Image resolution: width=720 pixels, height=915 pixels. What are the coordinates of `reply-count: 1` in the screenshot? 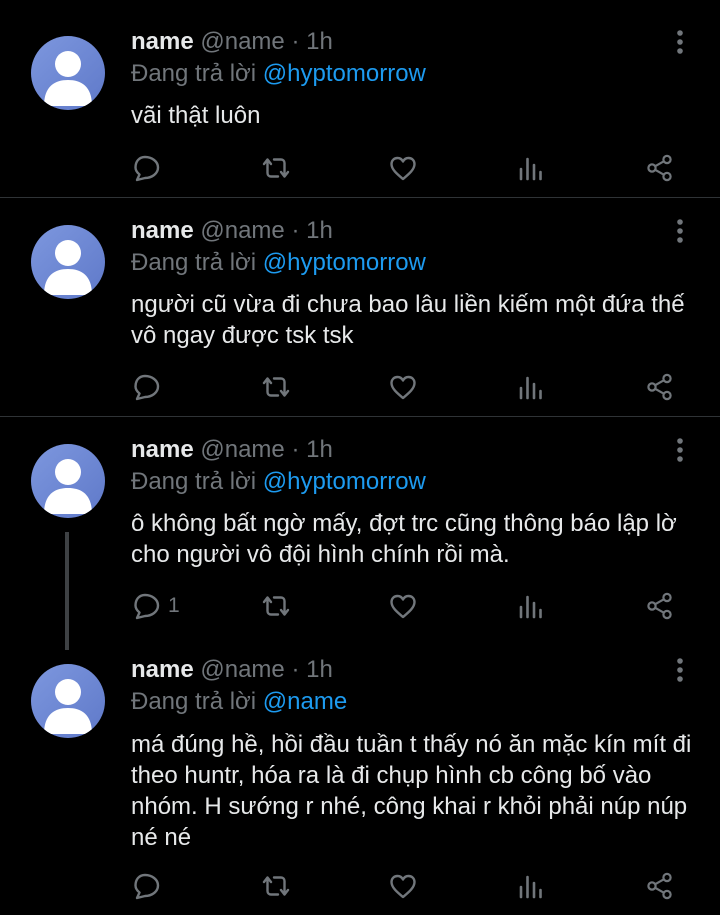 It's located at (174, 605).